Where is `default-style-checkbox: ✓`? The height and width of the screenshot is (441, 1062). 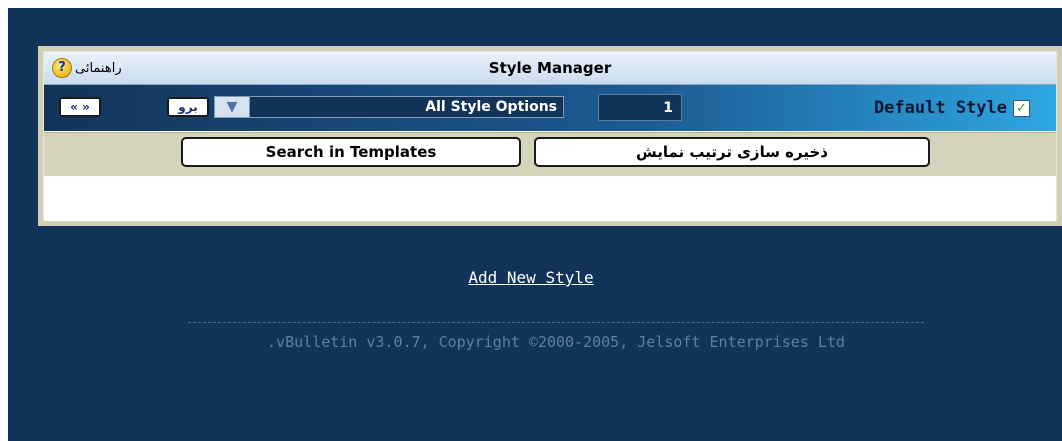 default-style-checkbox: ✓ is located at coordinates (1021, 108).